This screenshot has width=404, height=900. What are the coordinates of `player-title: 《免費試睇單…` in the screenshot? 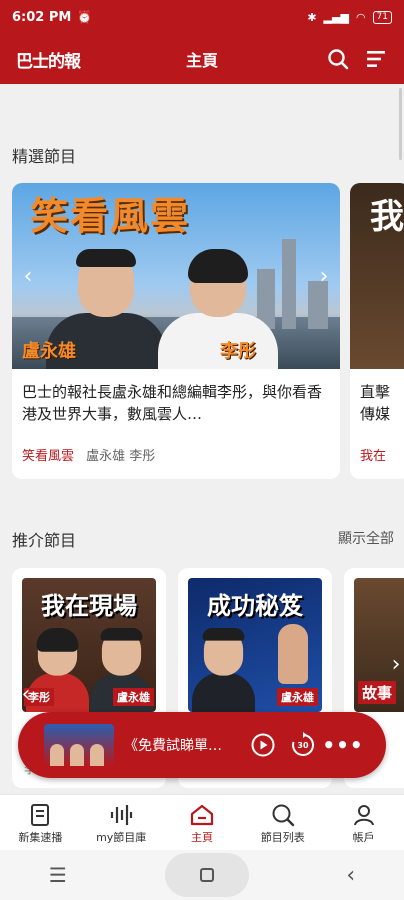 It's located at (180, 745).